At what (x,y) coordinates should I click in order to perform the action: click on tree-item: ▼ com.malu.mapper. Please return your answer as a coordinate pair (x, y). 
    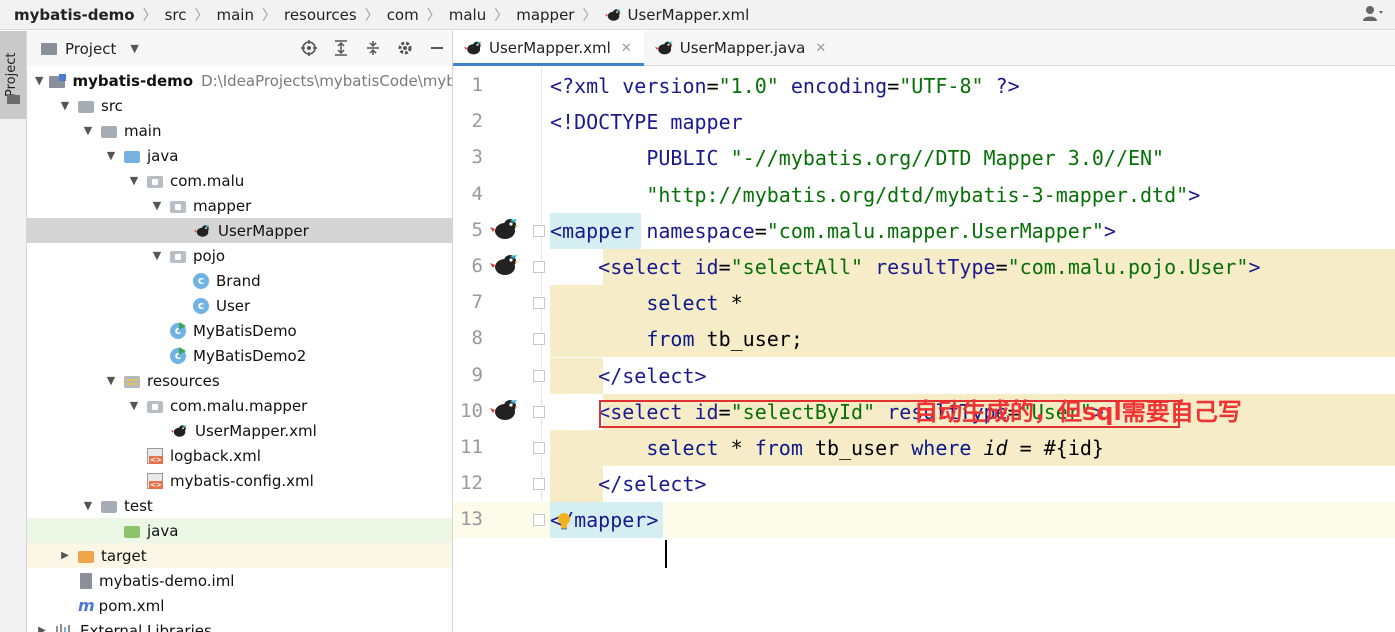
    Looking at the image, I should click on (239, 405).